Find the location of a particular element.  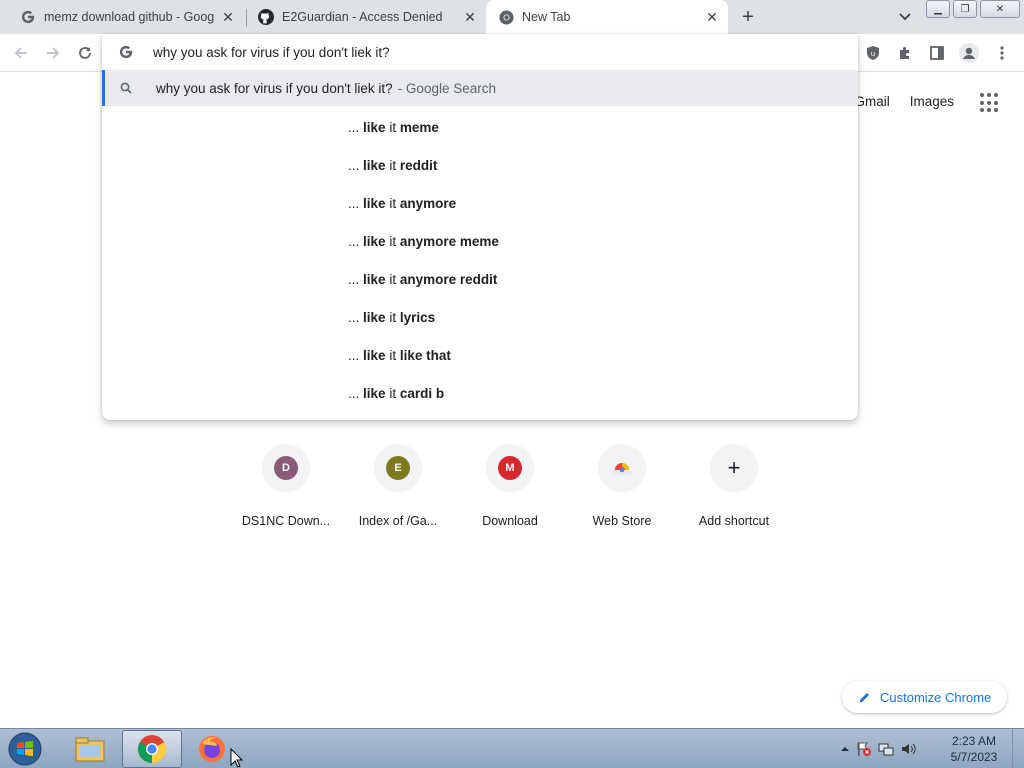

arrow-right-icon is located at coordinates (53, 53).